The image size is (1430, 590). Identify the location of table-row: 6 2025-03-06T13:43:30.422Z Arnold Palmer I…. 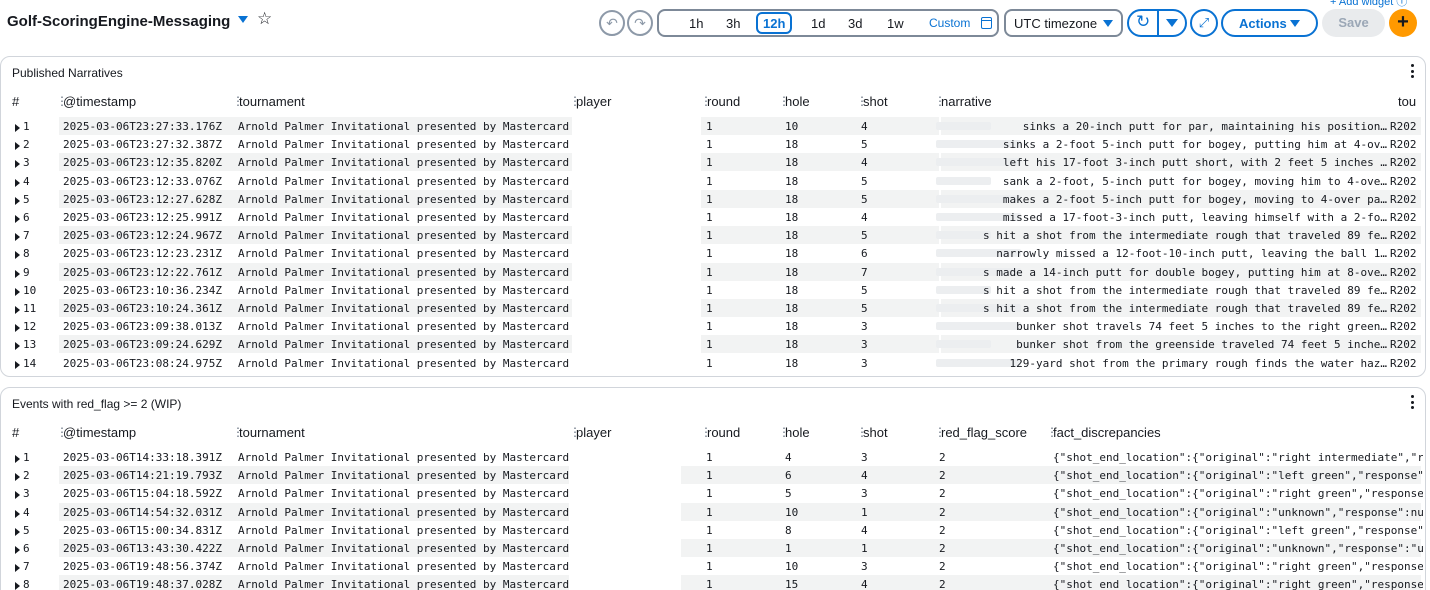
(713, 548).